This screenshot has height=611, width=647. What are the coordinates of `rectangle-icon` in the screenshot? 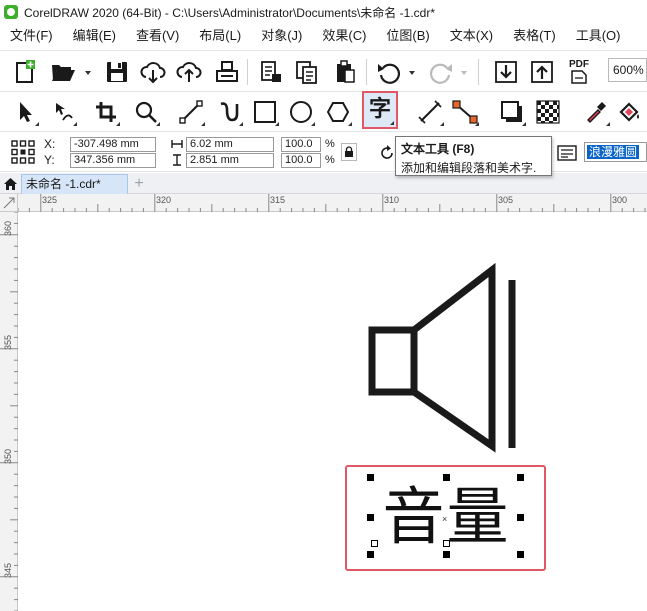 It's located at (265, 112).